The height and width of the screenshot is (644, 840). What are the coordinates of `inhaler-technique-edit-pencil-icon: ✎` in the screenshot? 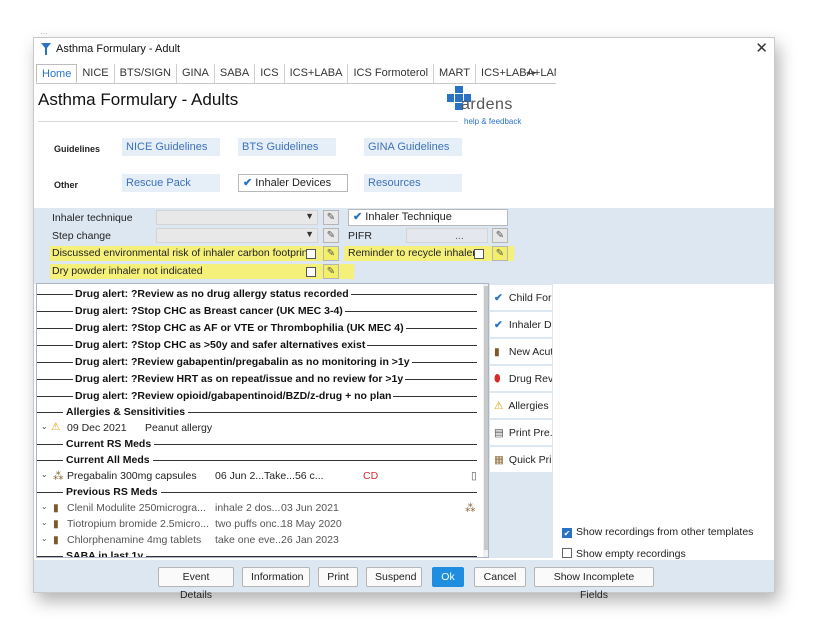 It's located at (331, 217).